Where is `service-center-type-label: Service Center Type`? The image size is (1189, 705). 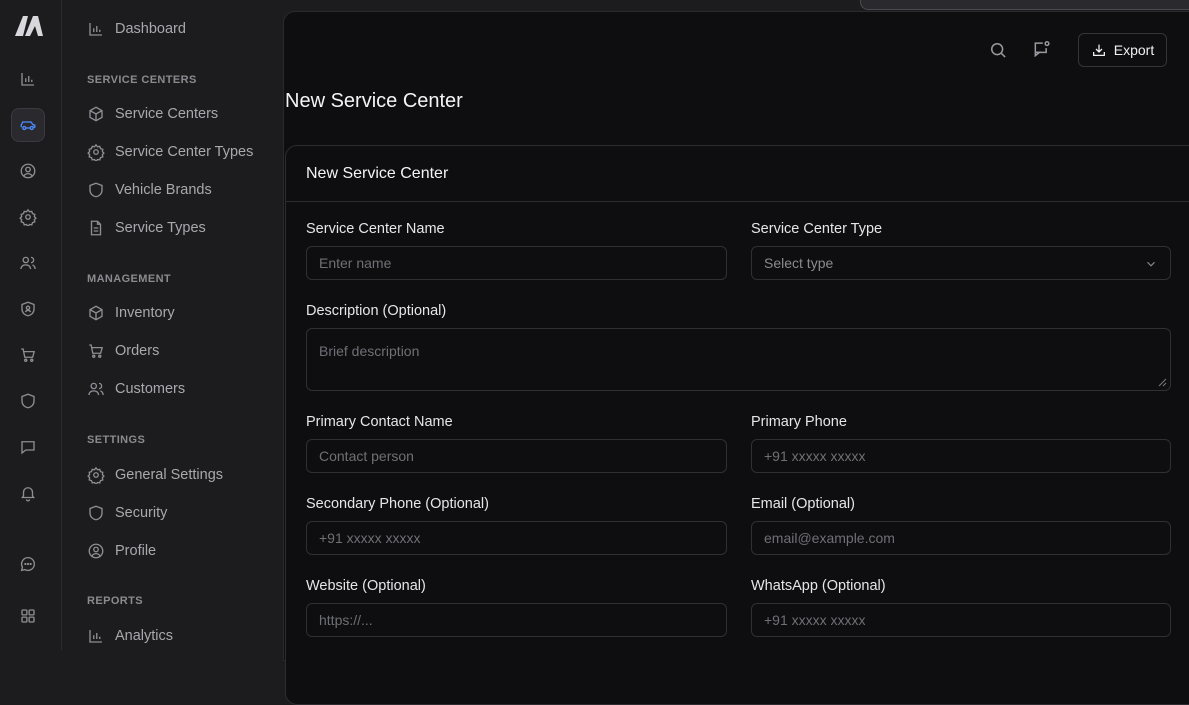
service-center-type-label: Service Center Type is located at coordinates (817, 229).